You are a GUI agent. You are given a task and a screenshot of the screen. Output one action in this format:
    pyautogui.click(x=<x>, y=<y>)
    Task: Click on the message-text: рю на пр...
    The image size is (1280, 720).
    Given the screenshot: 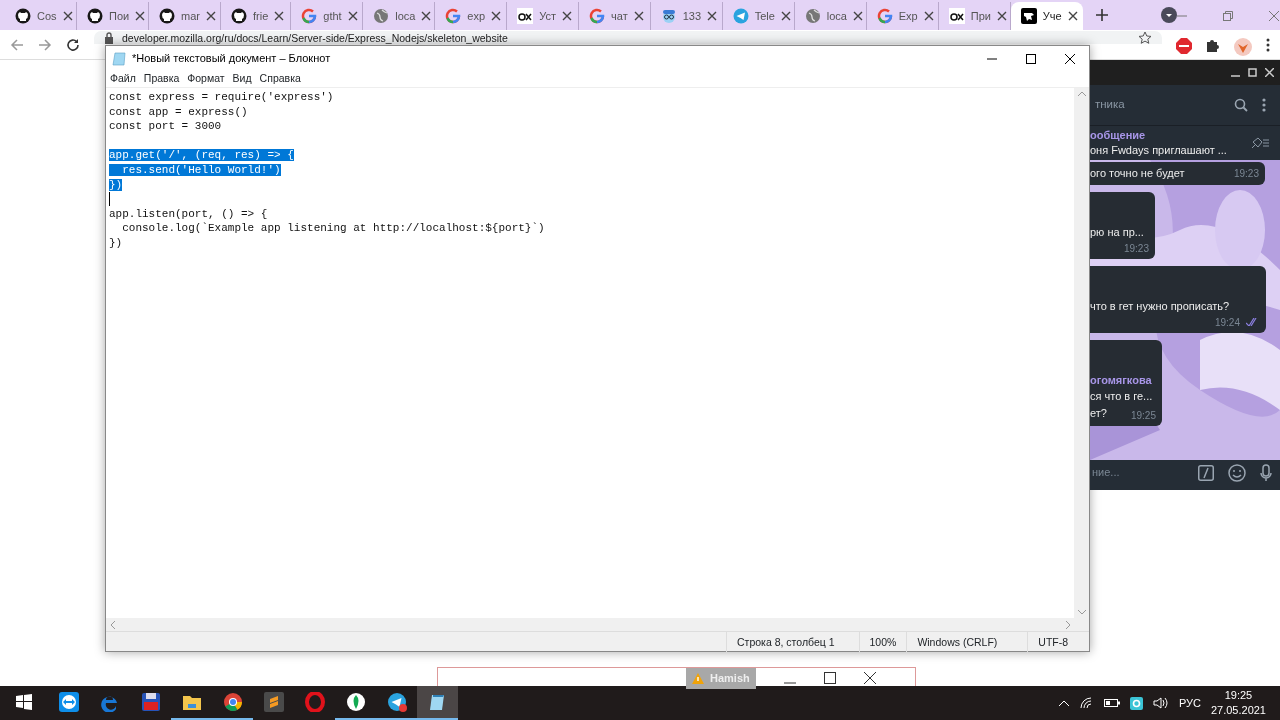 What is the action you would take?
    pyautogui.click(x=1117, y=232)
    